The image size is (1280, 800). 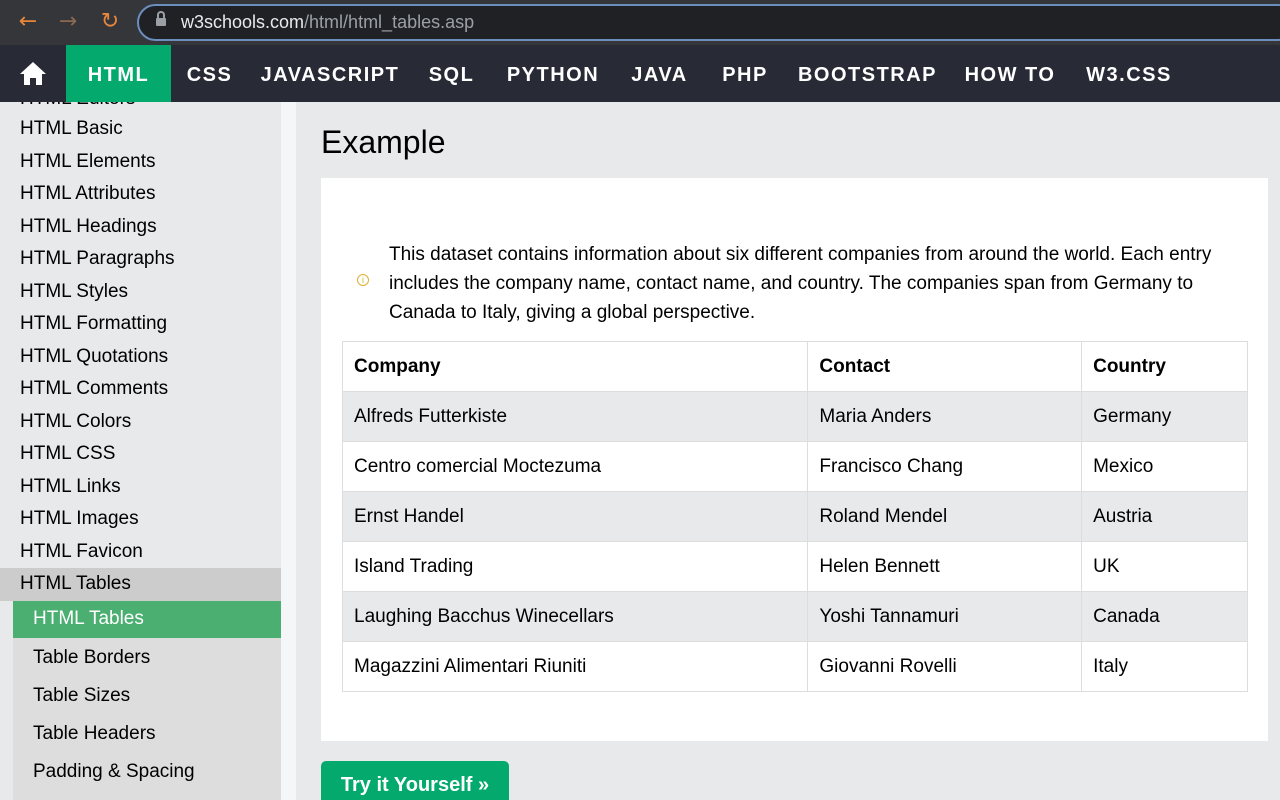 What do you see at coordinates (75, 583) in the screenshot?
I see `sidebar-section-label: HTML Tables` at bounding box center [75, 583].